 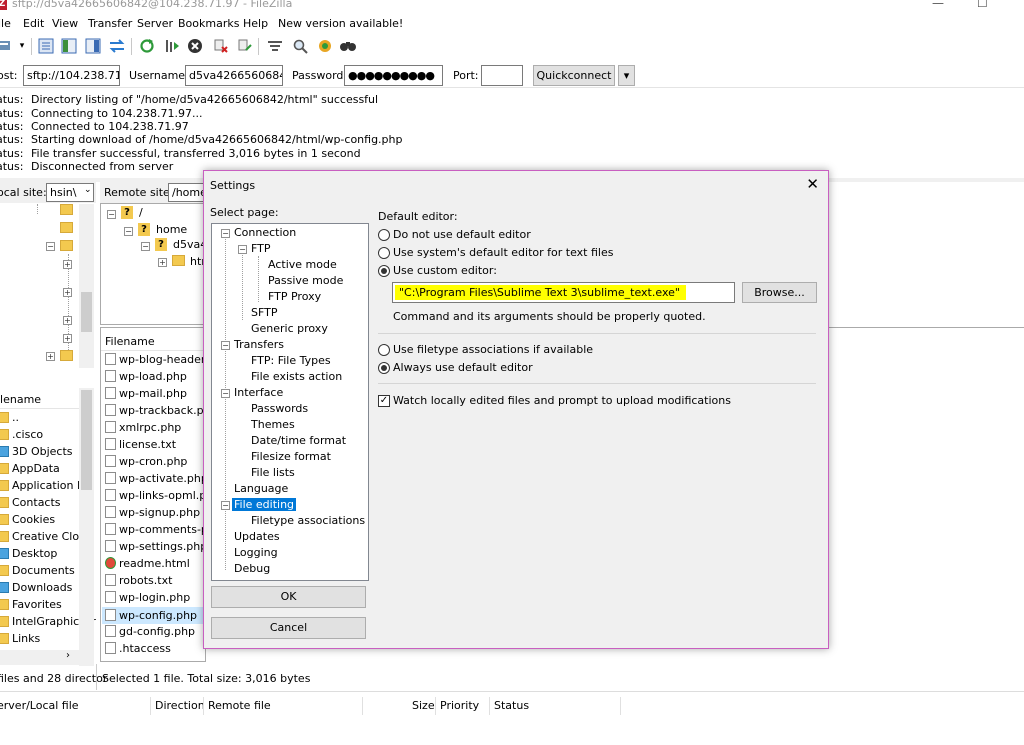 I want to click on menu-transfer: Transfer, so click(x=110, y=23).